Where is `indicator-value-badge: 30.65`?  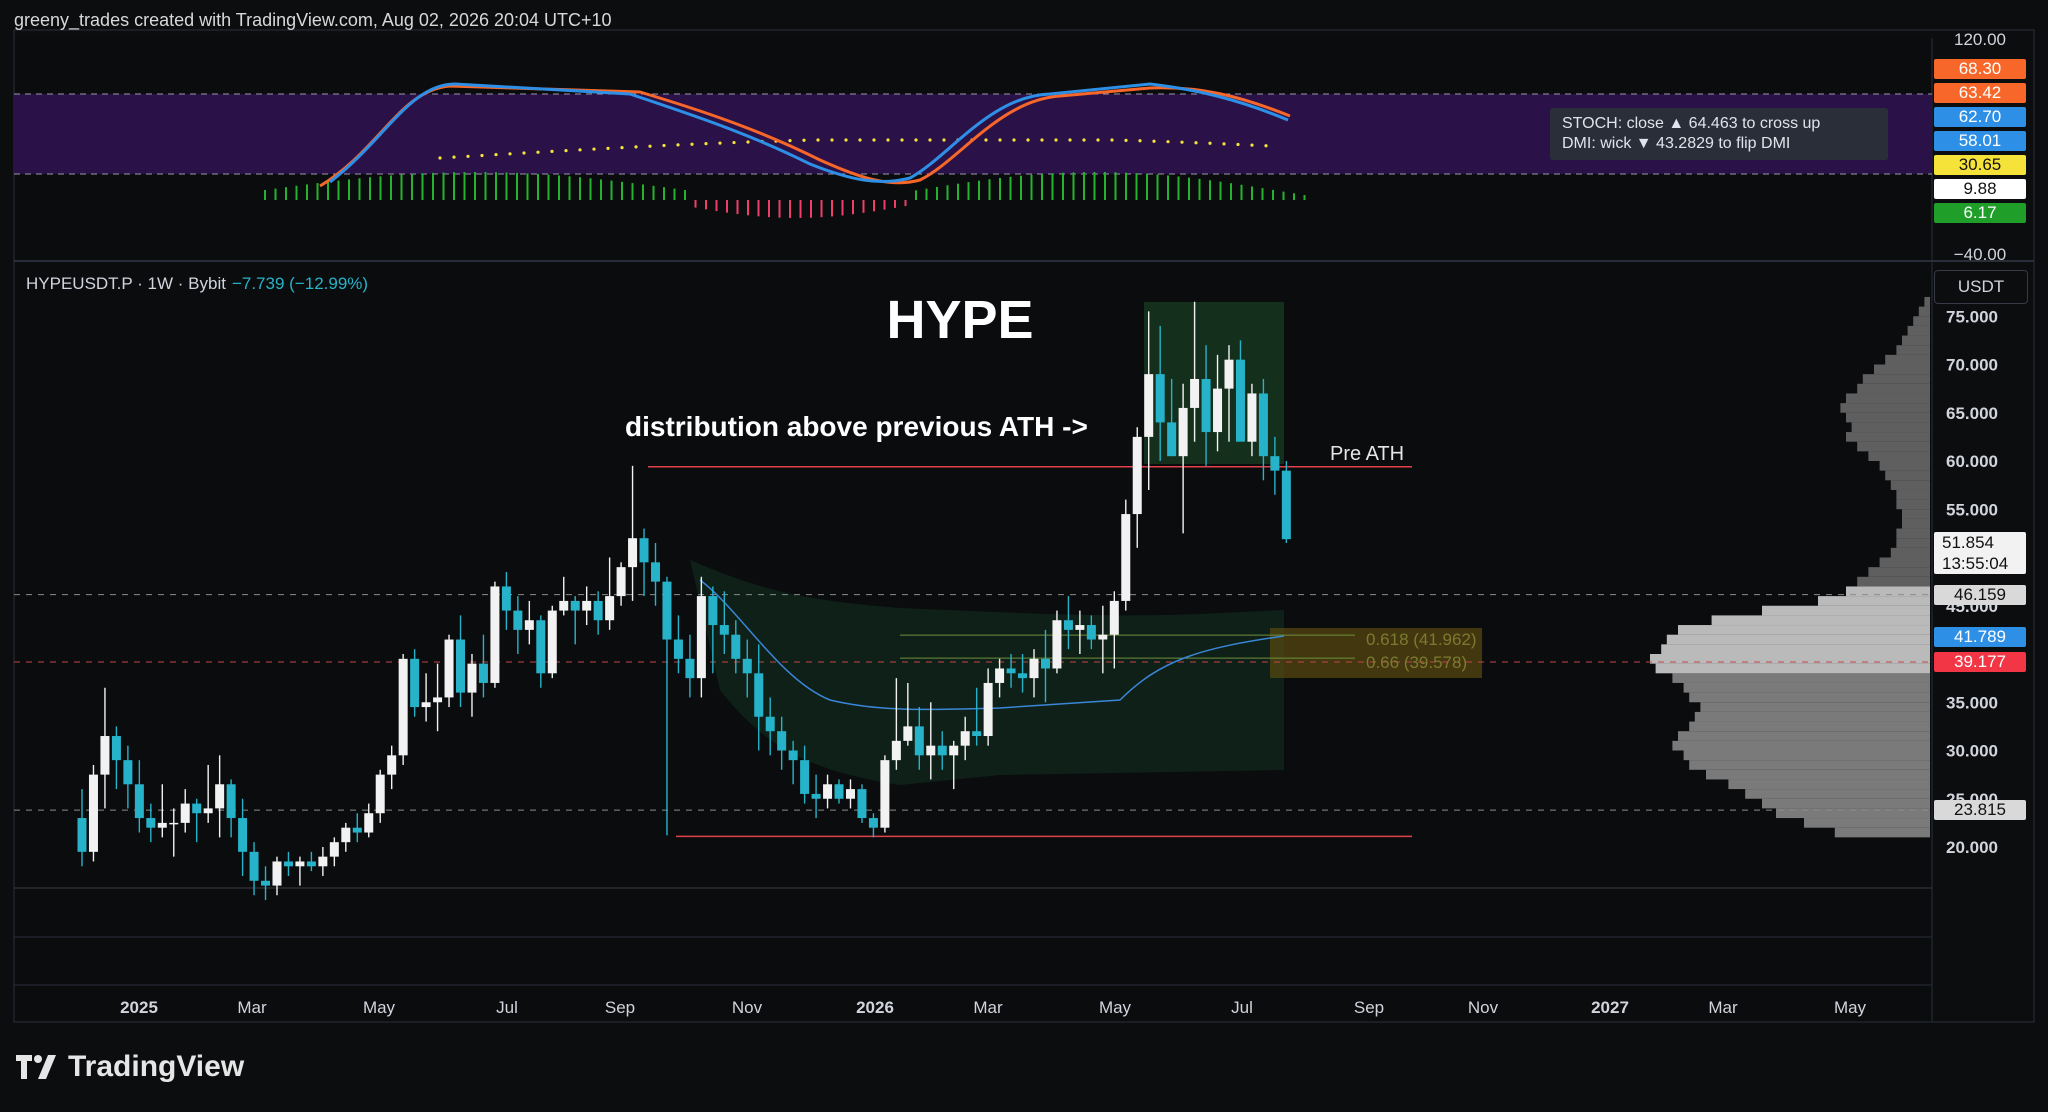
indicator-value-badge: 30.65 is located at coordinates (1980, 165).